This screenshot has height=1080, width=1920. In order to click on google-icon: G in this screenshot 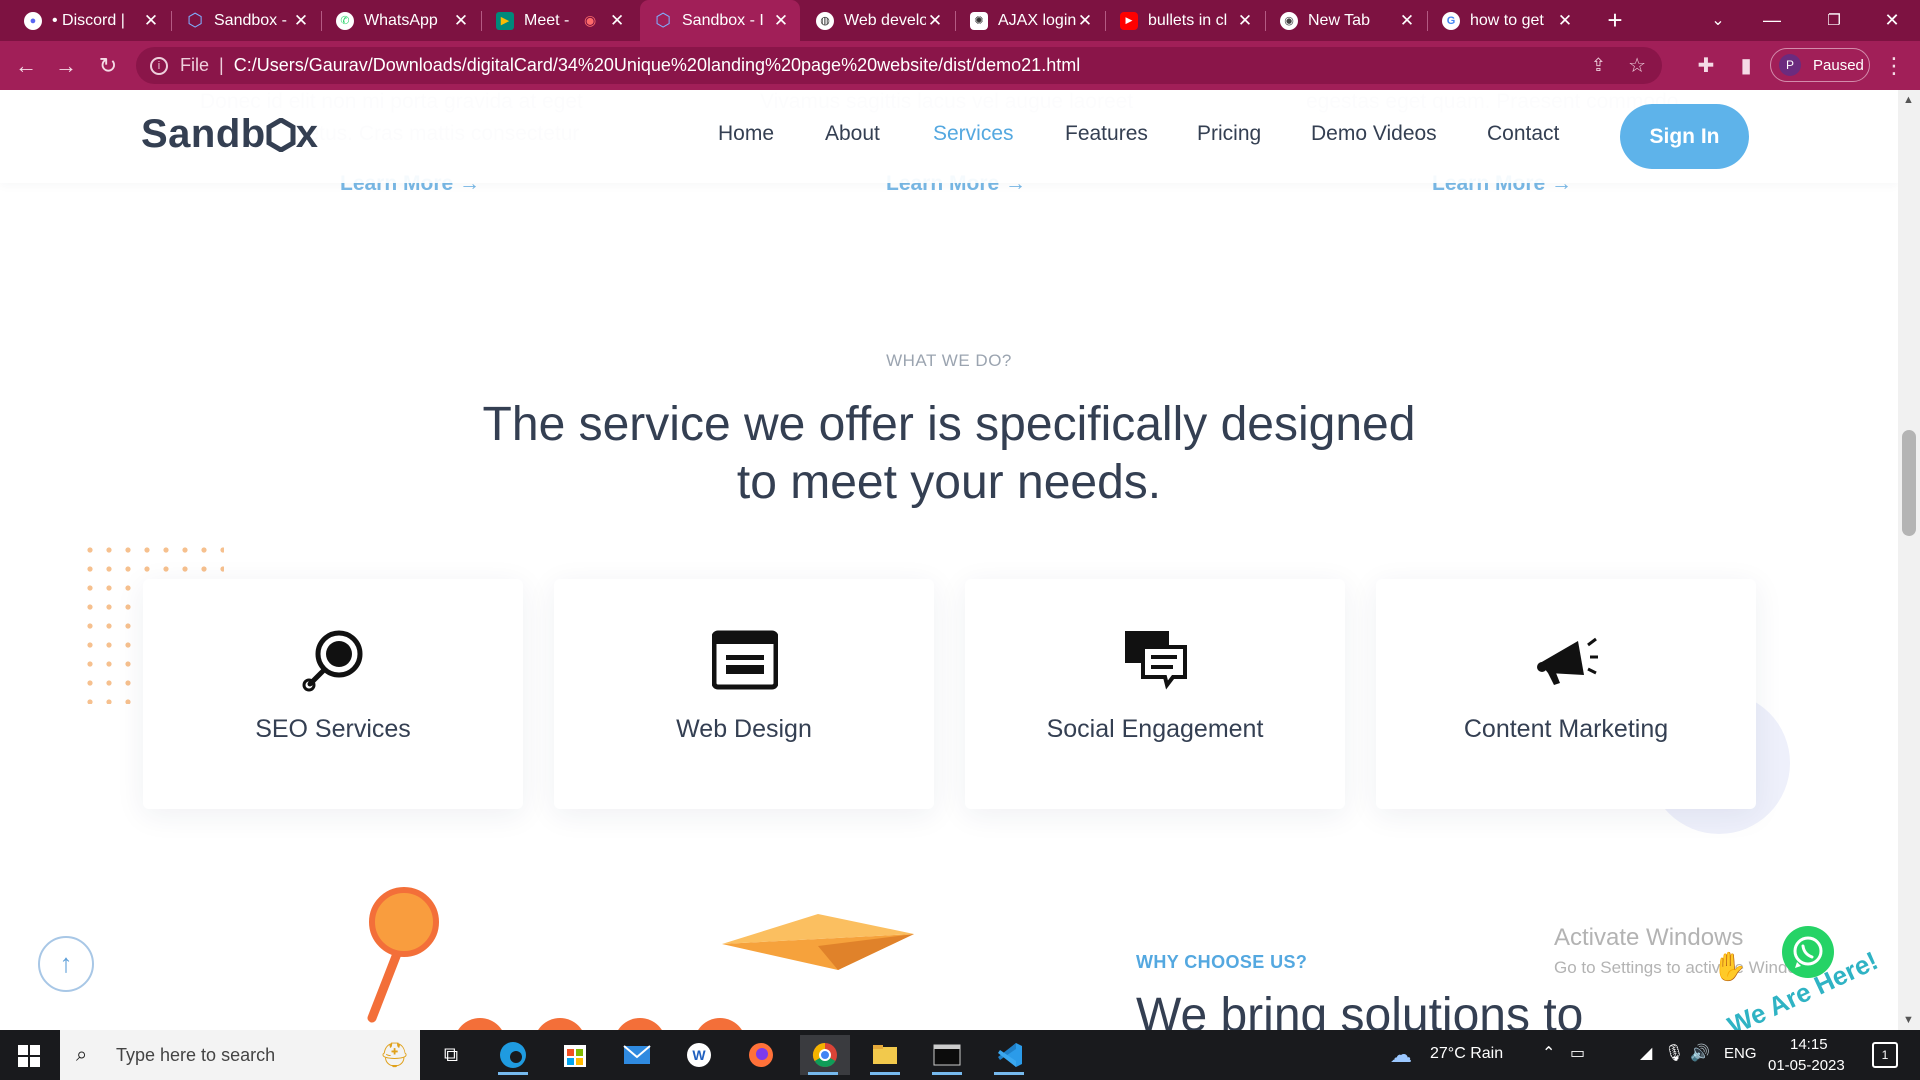, I will do `click(1451, 20)`.